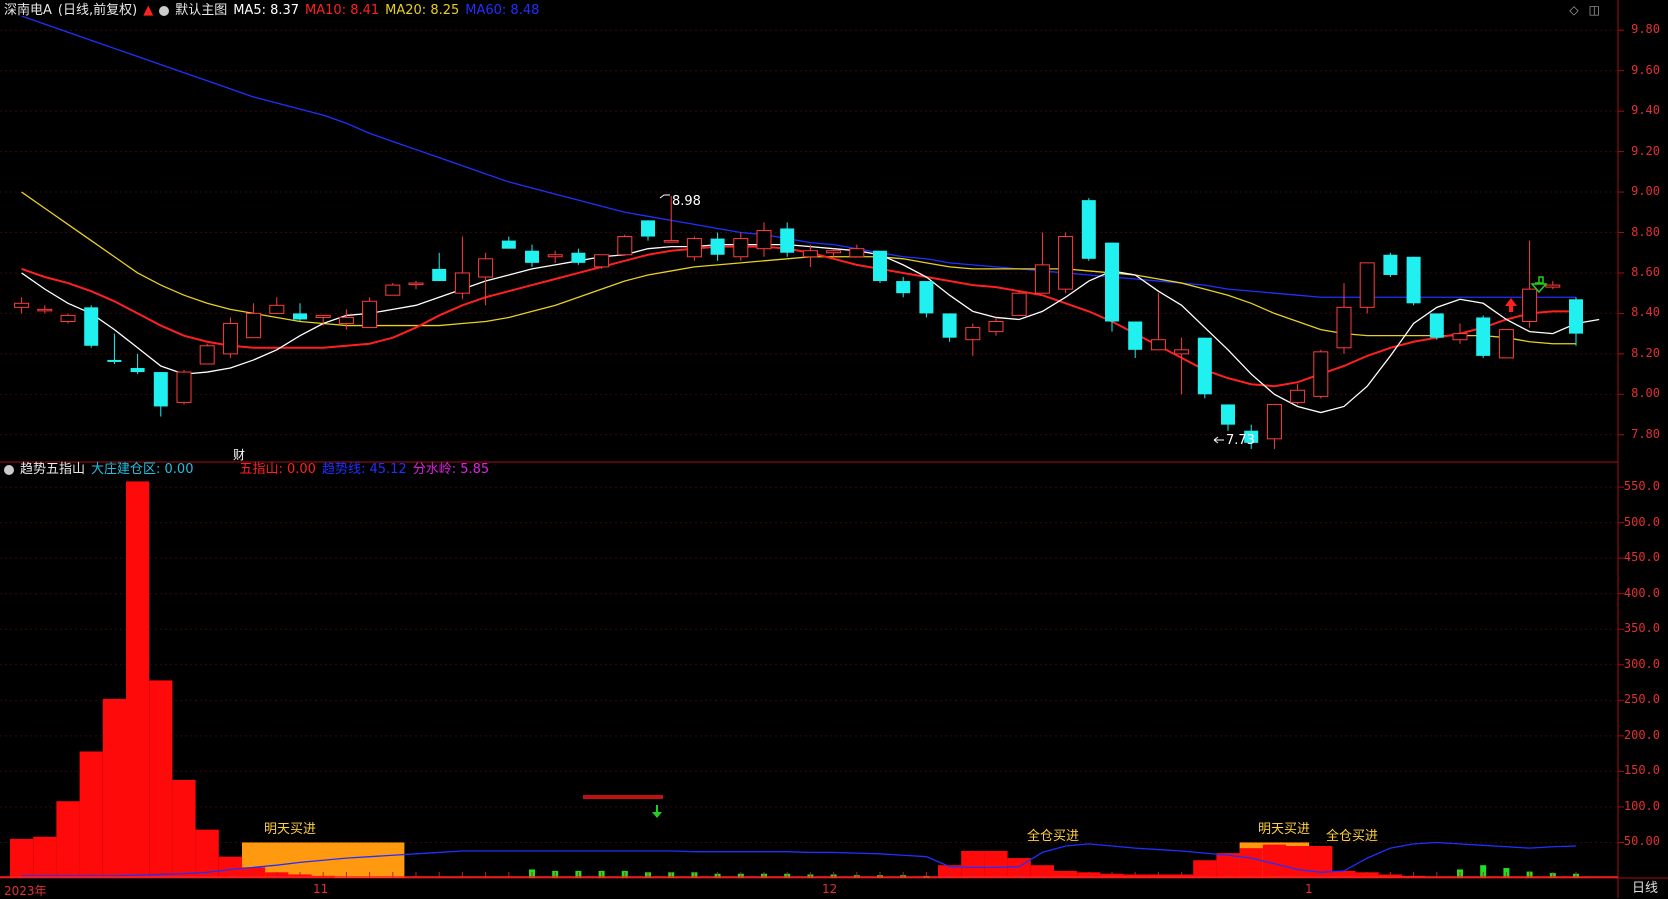 Image resolution: width=1668 pixels, height=899 pixels. Describe the element at coordinates (1645, 312) in the screenshot. I see `price-tick-label: 8.40` at that location.